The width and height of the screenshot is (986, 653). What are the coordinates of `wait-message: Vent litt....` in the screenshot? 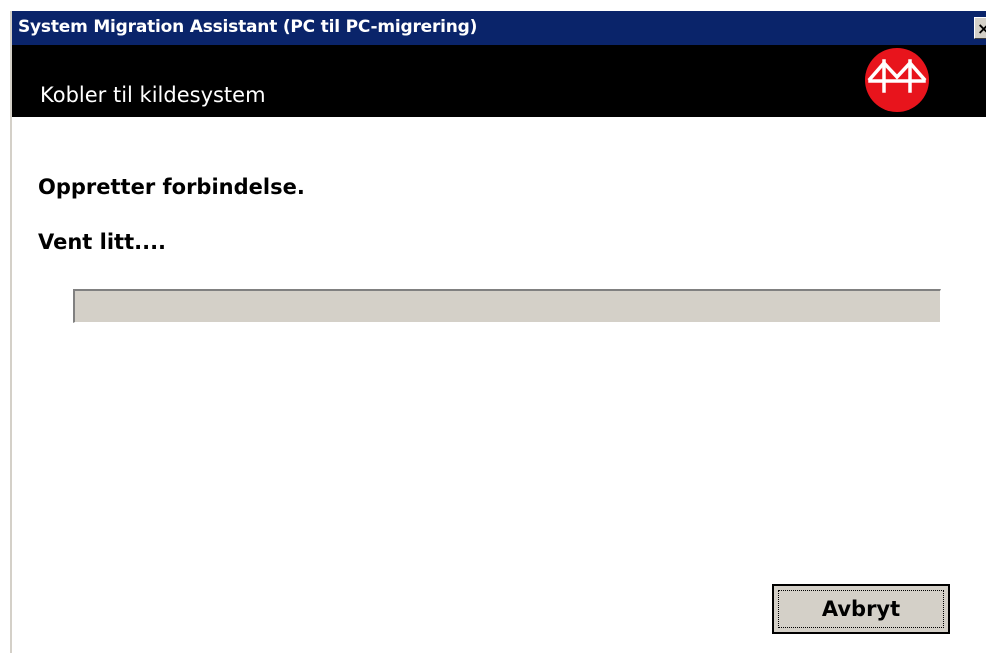 It's located at (102, 242).